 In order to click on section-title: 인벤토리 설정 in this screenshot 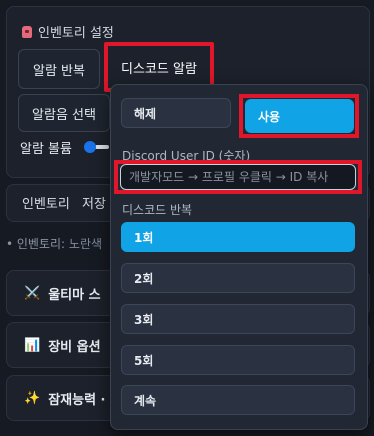, I will do `click(76, 33)`.